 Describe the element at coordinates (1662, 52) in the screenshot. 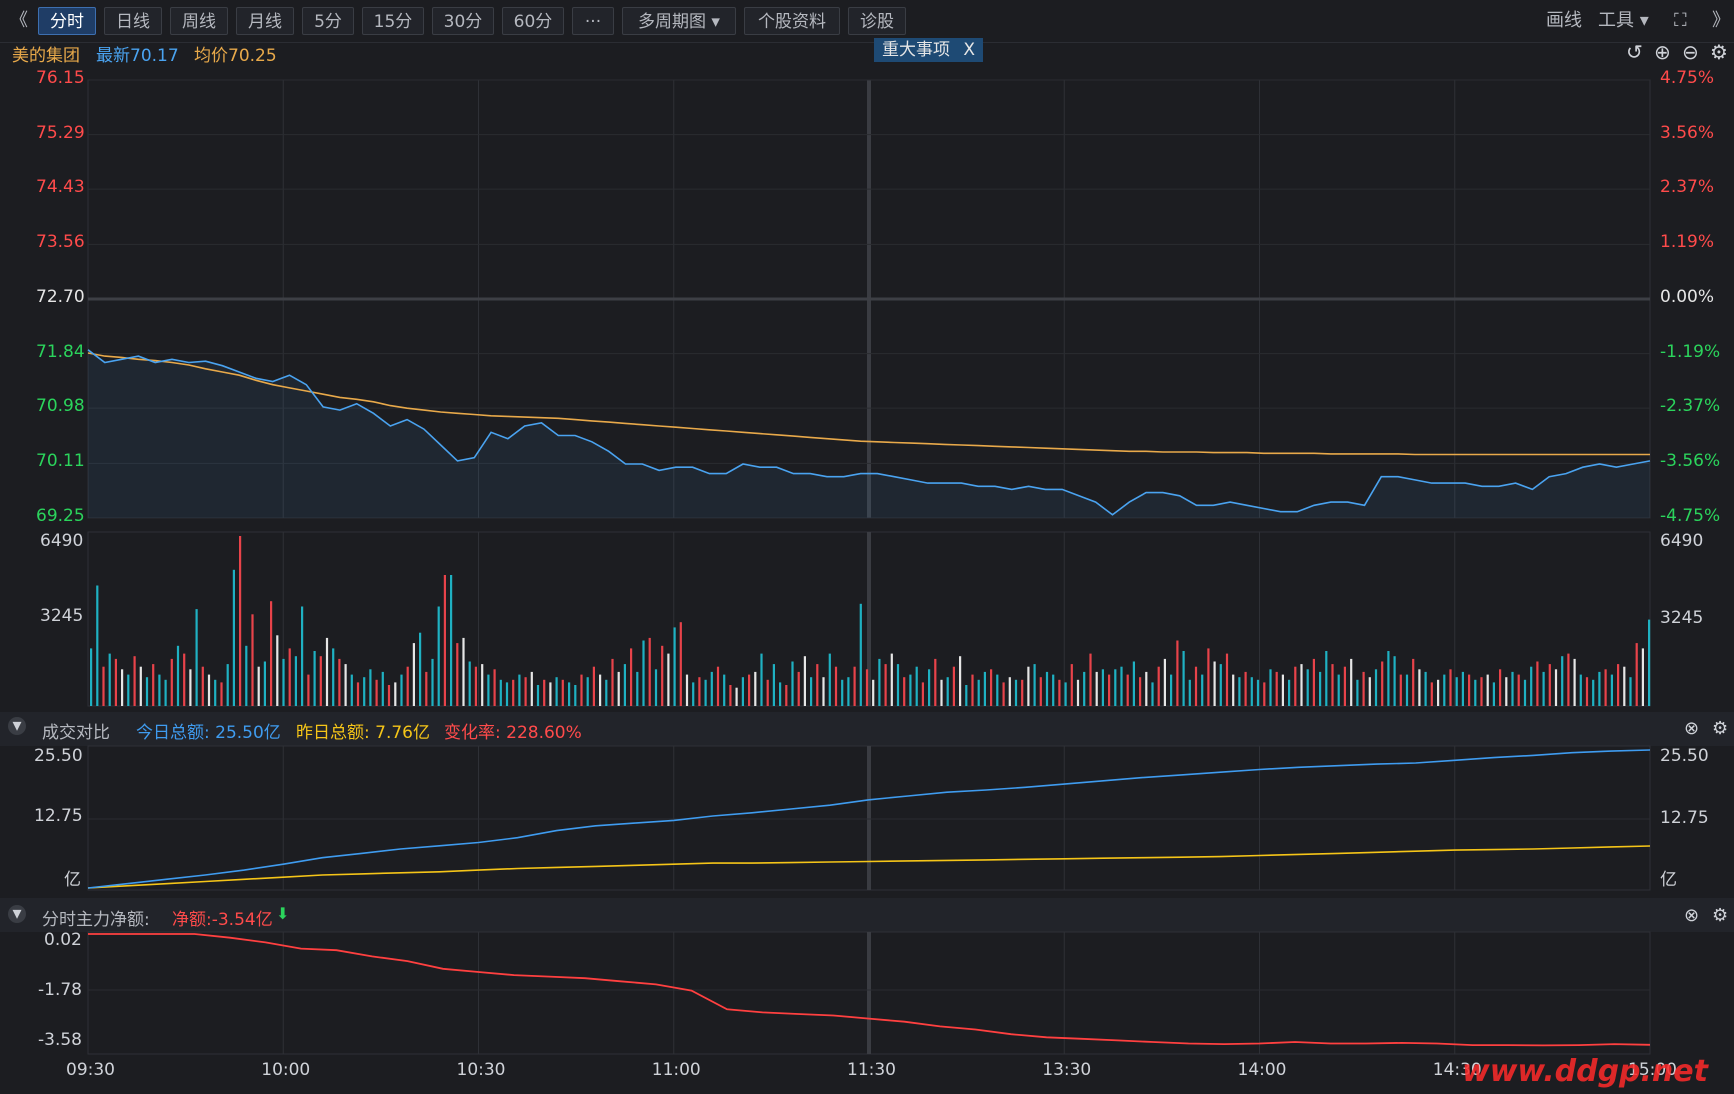

I see `zoom-in-icon: ⊕` at that location.